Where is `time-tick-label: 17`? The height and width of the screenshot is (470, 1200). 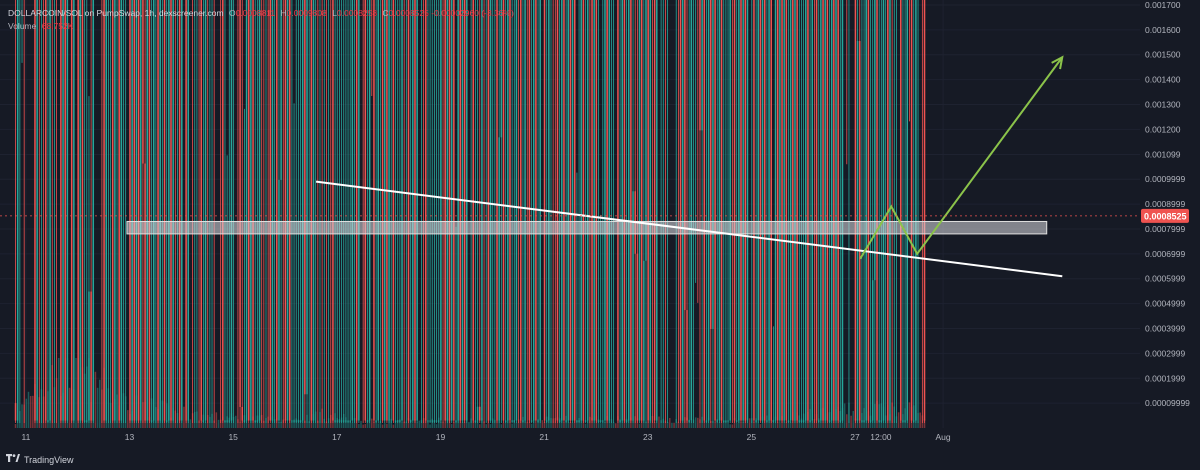 time-tick-label: 17 is located at coordinates (337, 437).